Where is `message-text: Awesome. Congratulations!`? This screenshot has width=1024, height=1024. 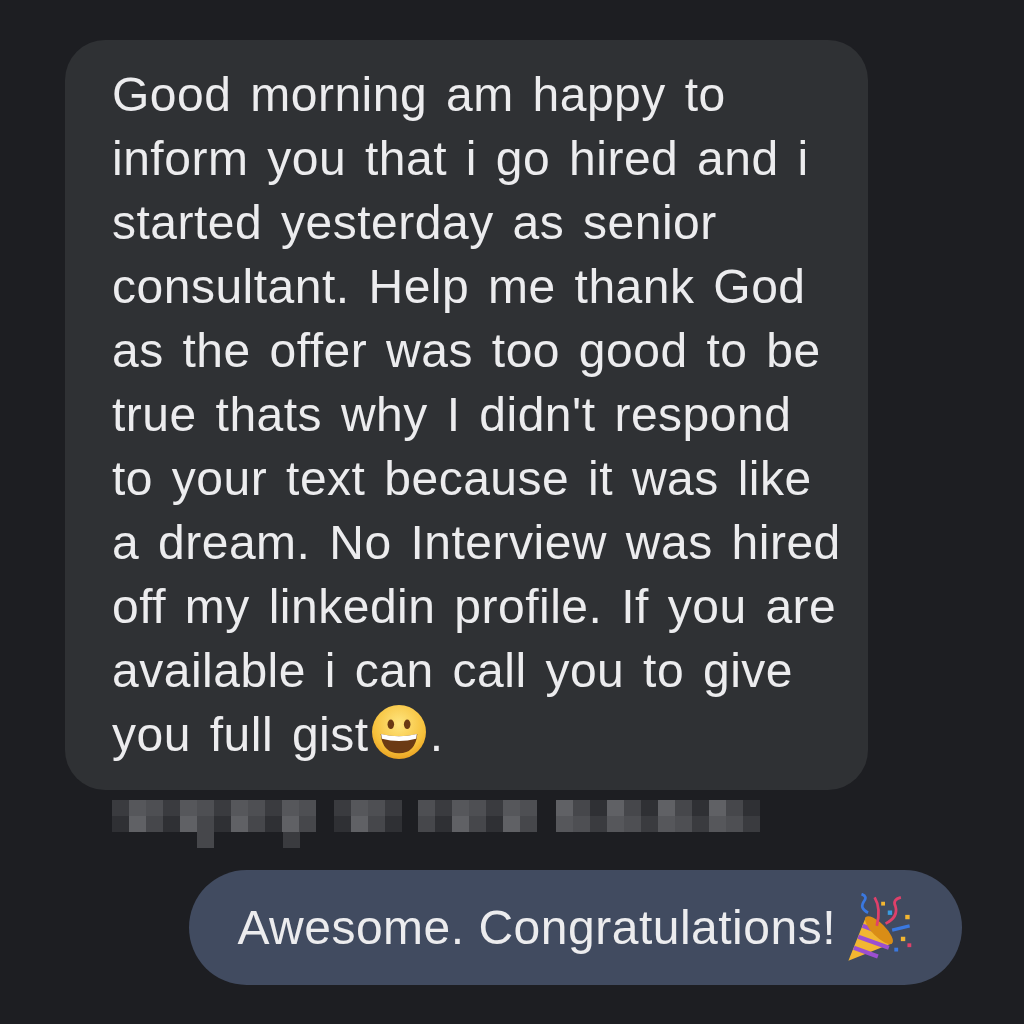 message-text: Awesome. Congratulations! is located at coordinates (536, 927).